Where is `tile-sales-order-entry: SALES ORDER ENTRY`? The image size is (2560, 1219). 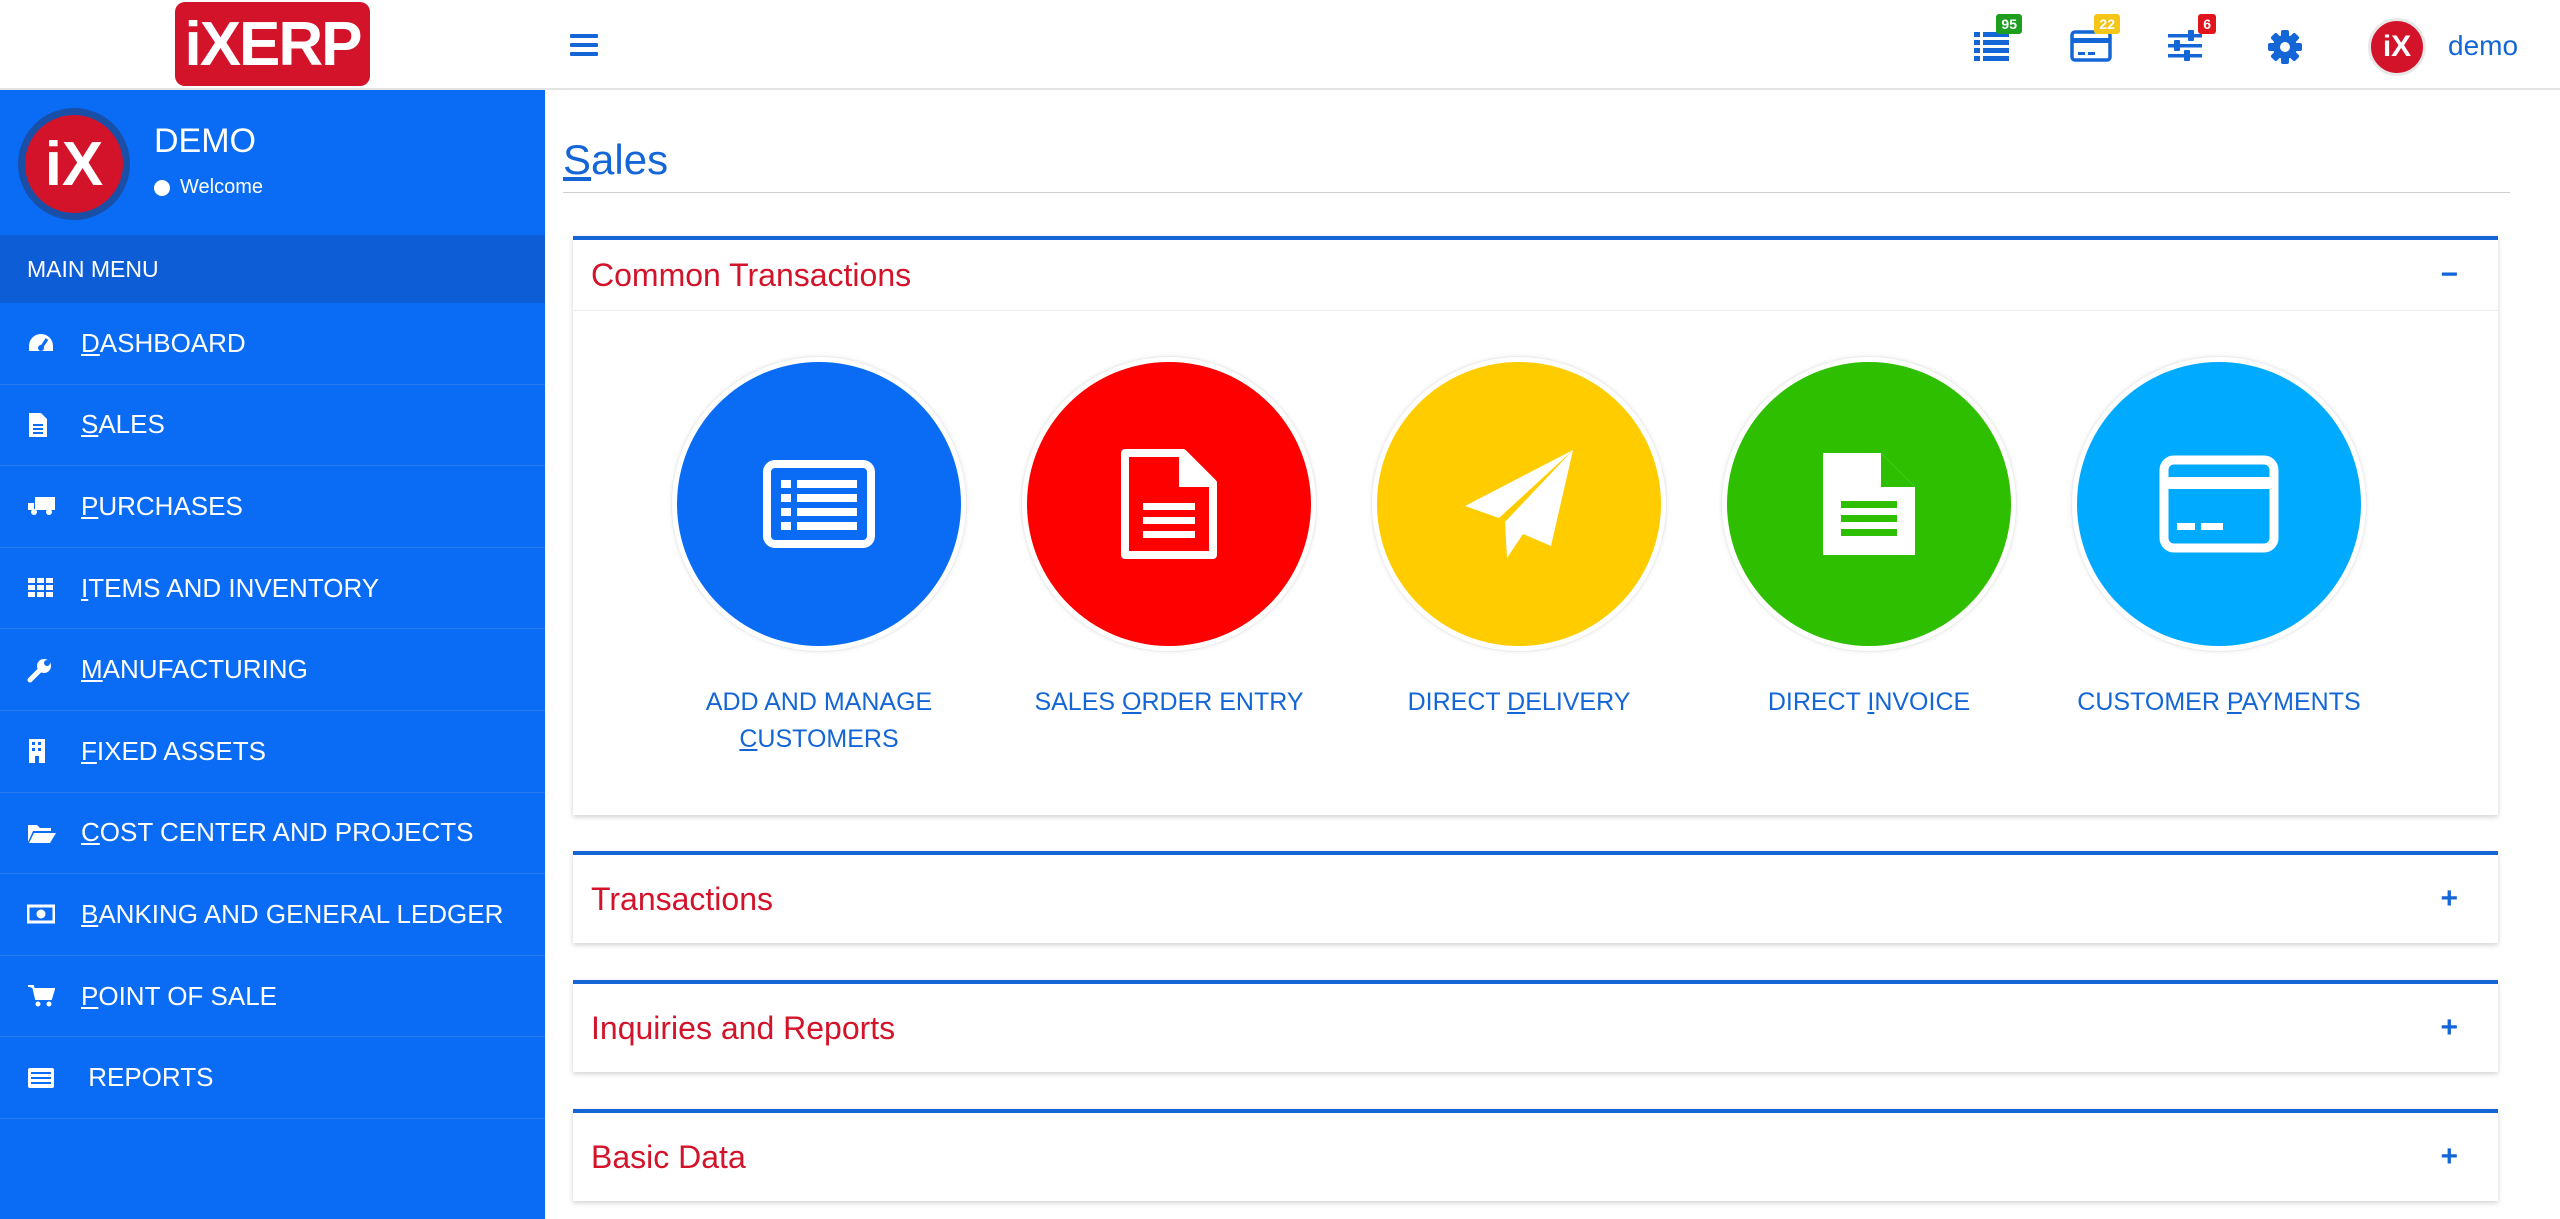 tile-sales-order-entry: SALES ORDER ENTRY is located at coordinates (1169, 557).